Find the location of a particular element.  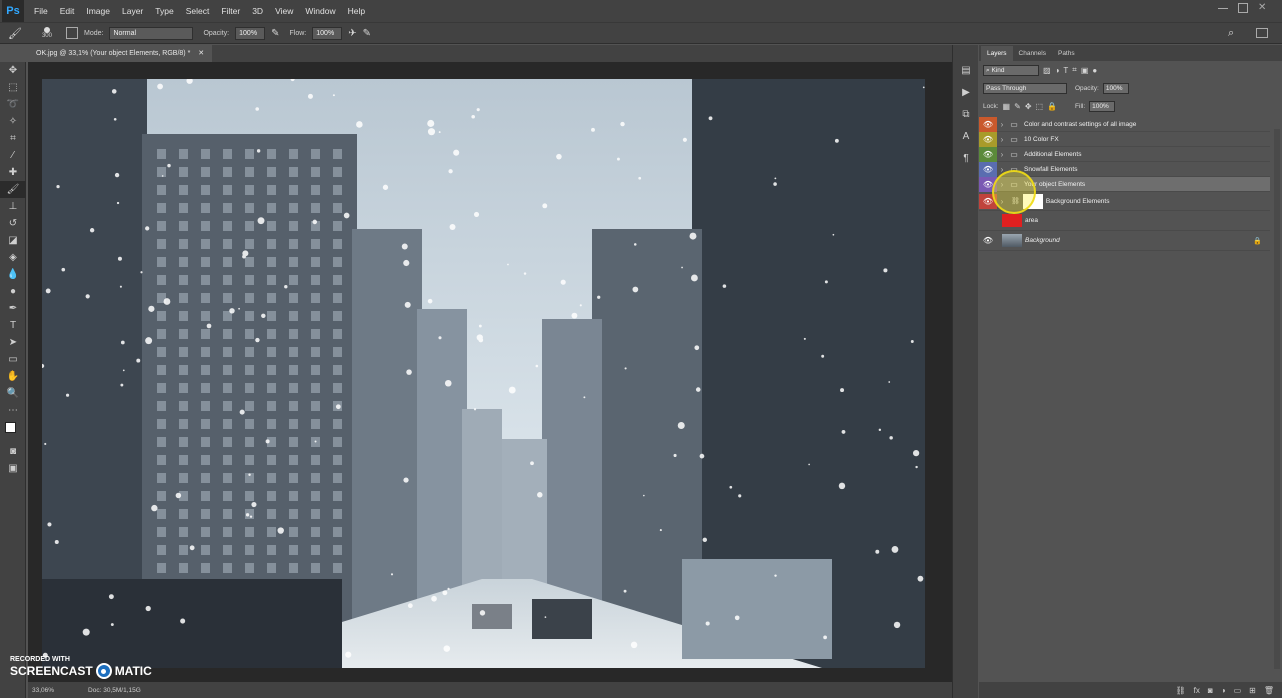

lock-pixels-icon: ✎ is located at coordinates (1017, 106).